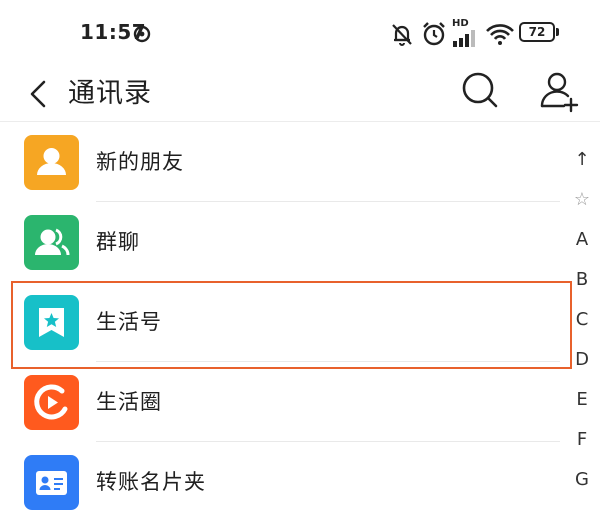  What do you see at coordinates (434, 34) in the screenshot?
I see `alarm-icon` at bounding box center [434, 34].